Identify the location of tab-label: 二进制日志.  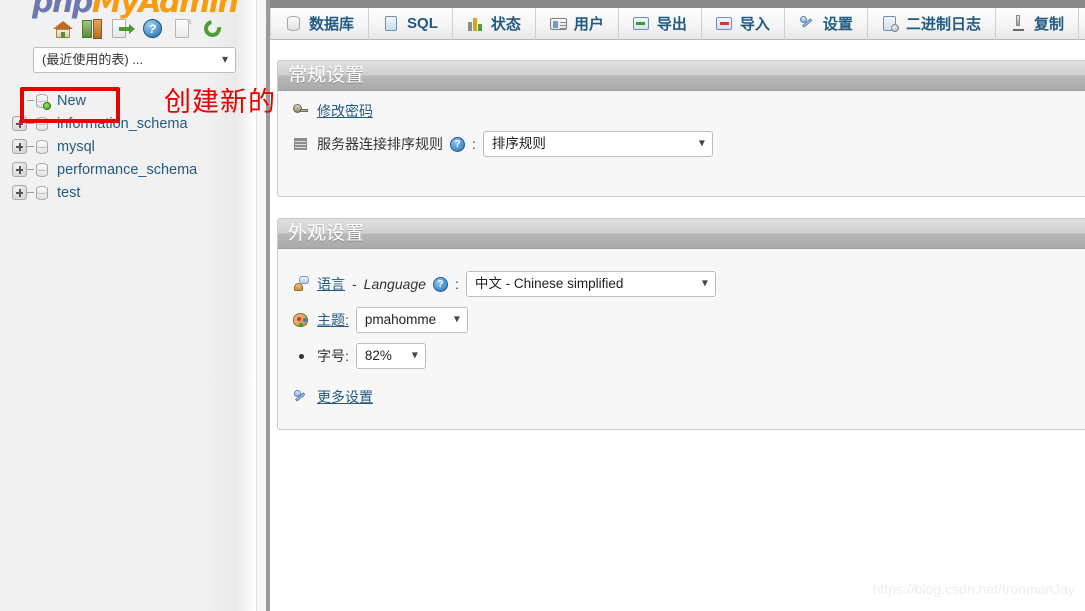
(943, 24).